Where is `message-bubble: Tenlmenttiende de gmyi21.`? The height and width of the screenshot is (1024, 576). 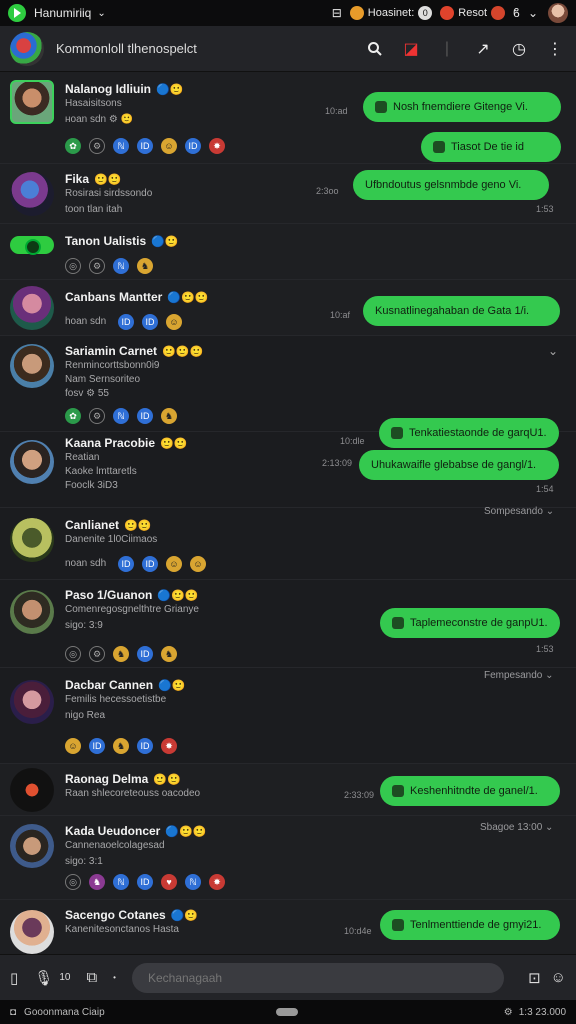
message-bubble: Tenlmenttiende de gmyi21. is located at coordinates (470, 925).